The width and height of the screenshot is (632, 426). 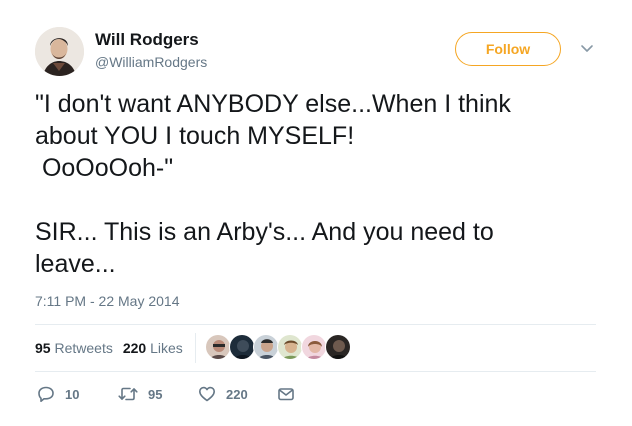 I want to click on likes-count: 220, so click(x=134, y=348).